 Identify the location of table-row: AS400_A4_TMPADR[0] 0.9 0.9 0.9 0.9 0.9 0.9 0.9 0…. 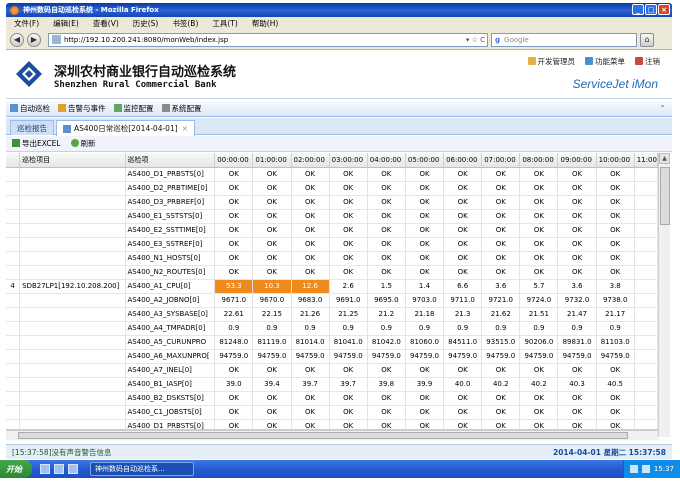
(332, 328).